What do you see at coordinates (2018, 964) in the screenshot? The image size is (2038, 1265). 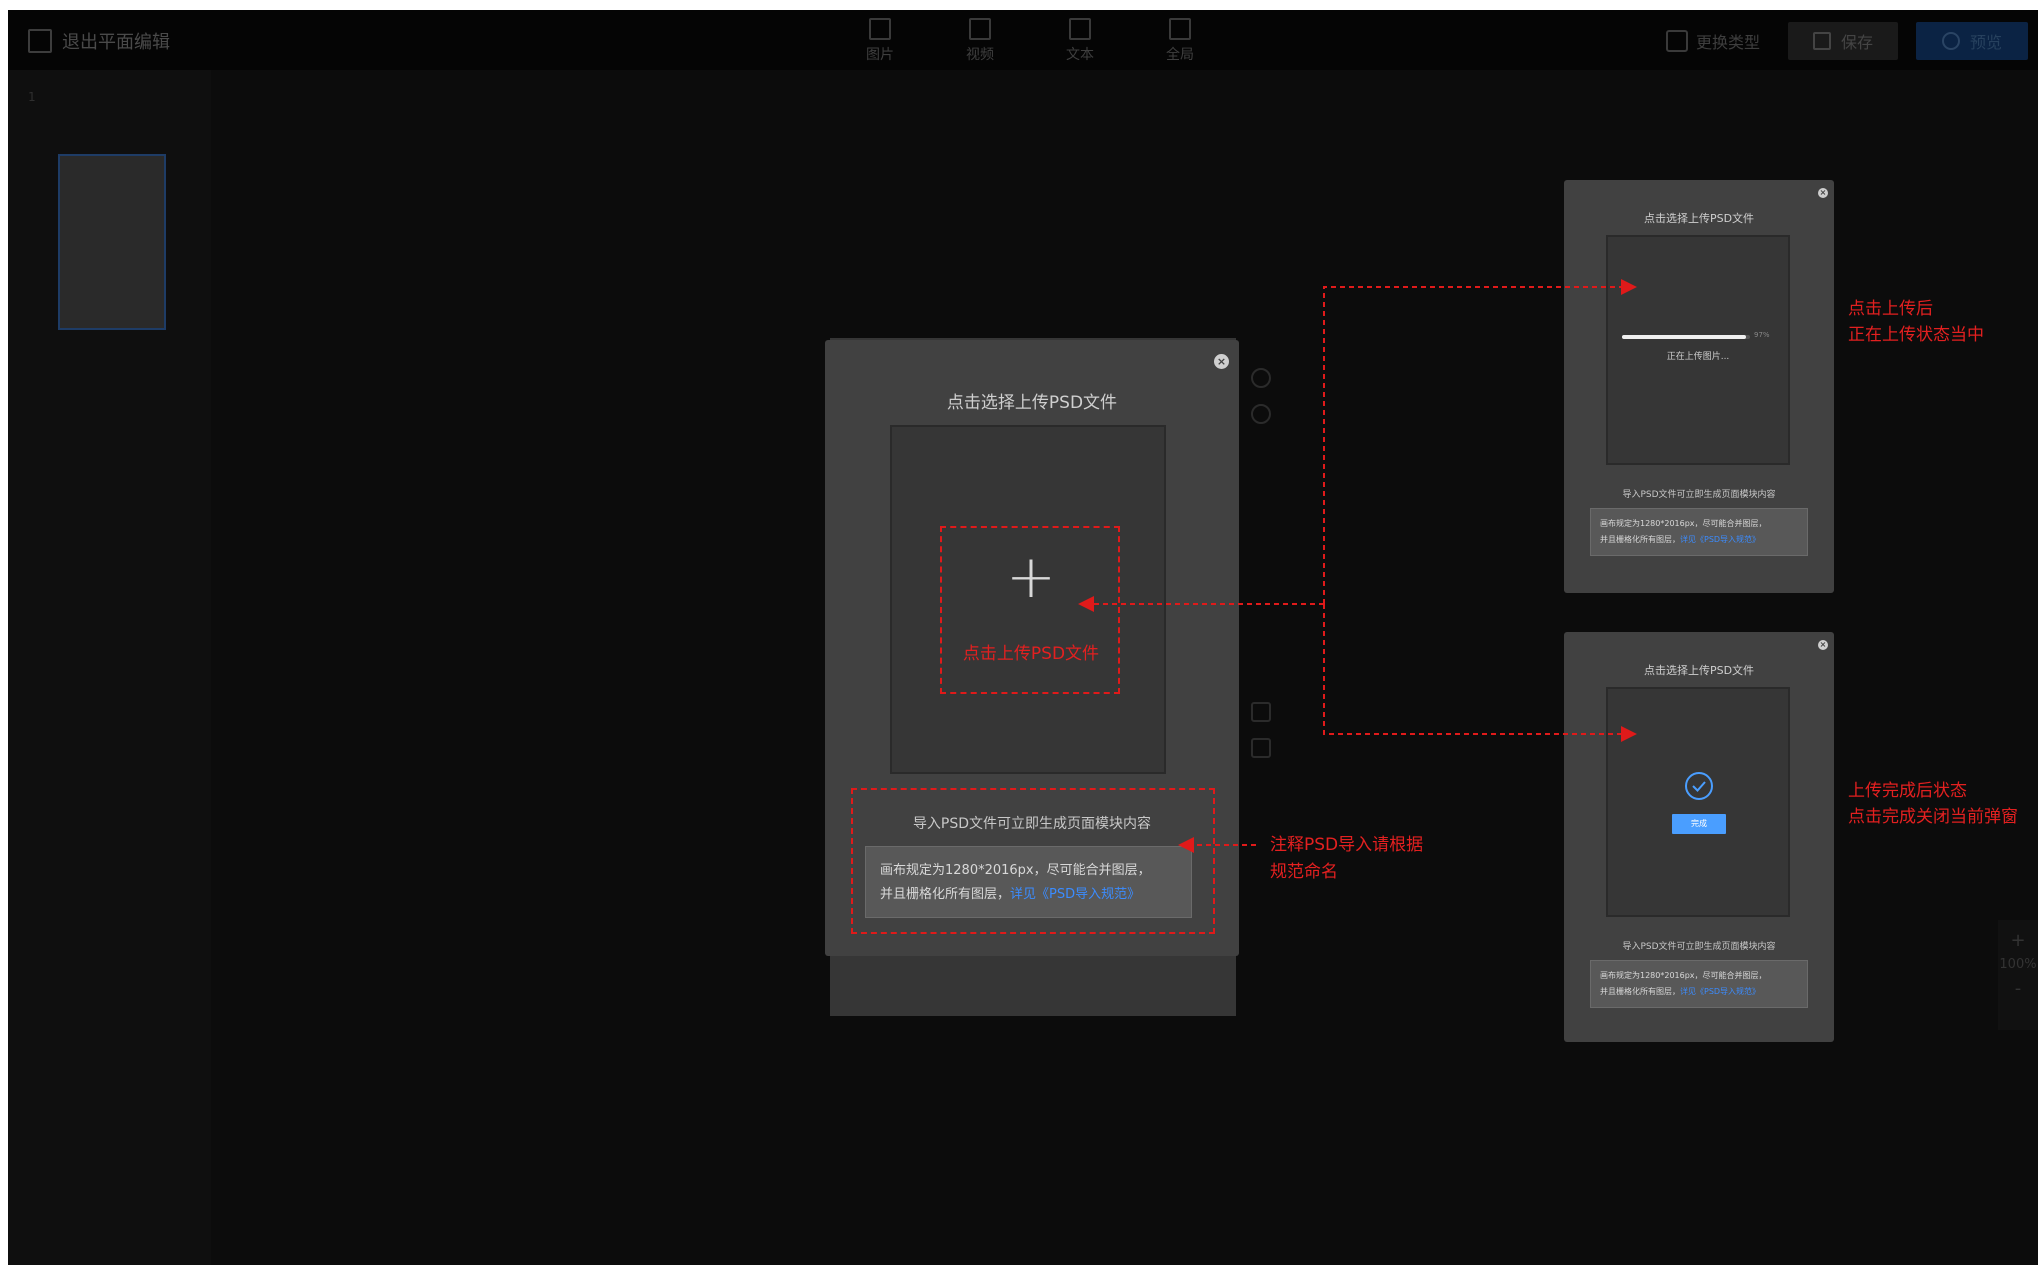 I see `zoom-level: 100%` at bounding box center [2018, 964].